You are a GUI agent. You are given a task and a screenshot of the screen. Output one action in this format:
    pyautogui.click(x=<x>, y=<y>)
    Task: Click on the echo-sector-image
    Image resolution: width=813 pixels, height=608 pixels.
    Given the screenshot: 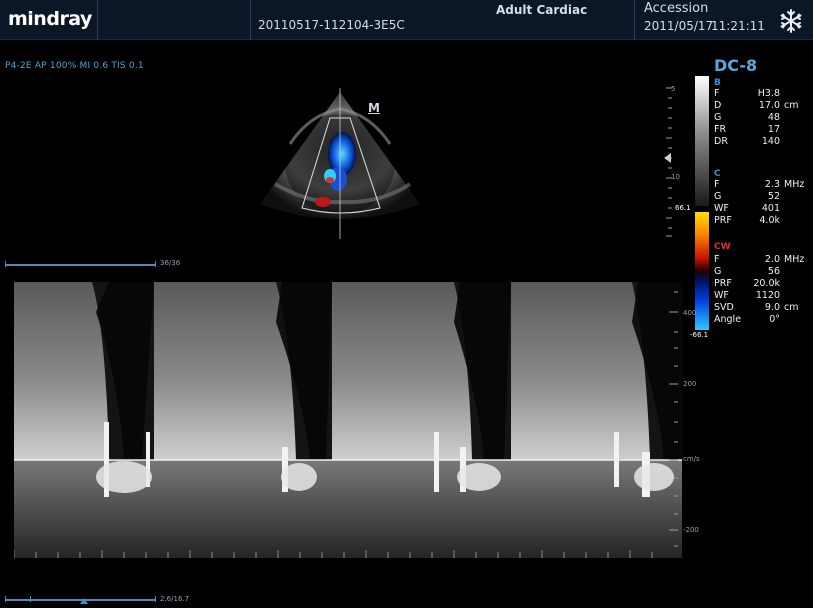 What is the action you would take?
    pyautogui.click(x=340, y=164)
    